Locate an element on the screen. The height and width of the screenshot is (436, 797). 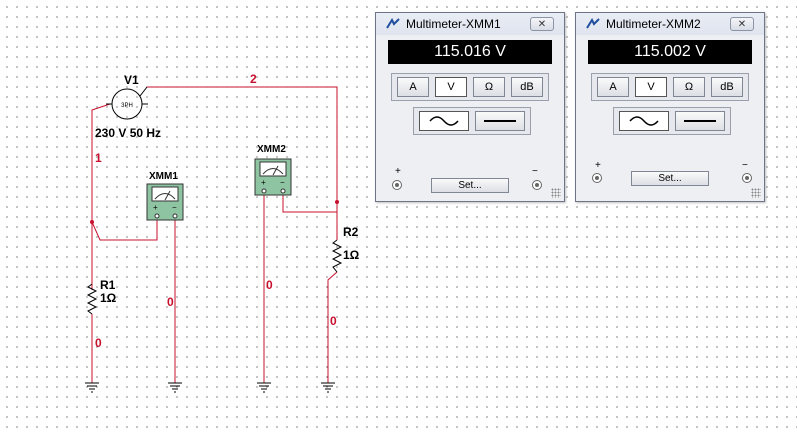
xmm1-label: XMM1 is located at coordinates (163, 176).